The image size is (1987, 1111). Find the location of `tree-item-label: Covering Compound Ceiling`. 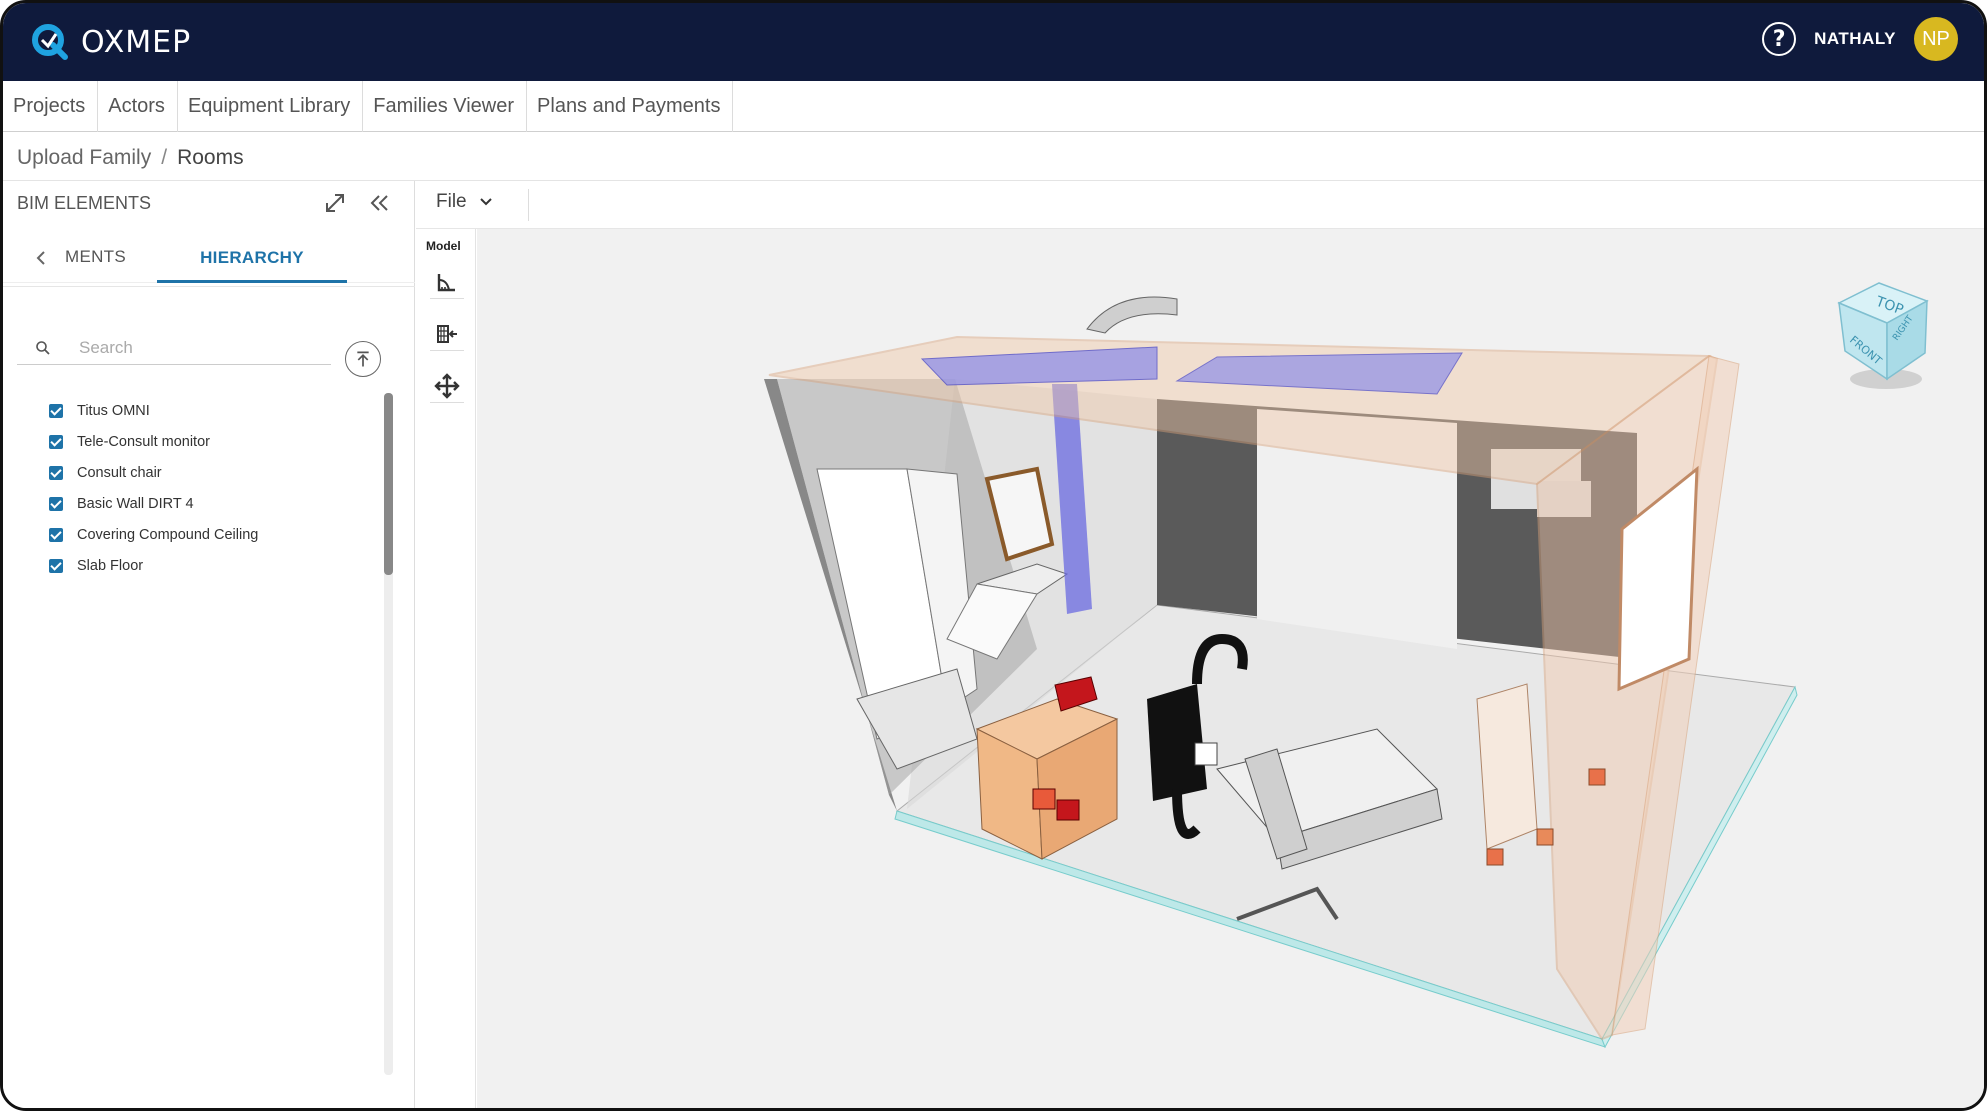

tree-item-label: Covering Compound Ceiling is located at coordinates (168, 534).